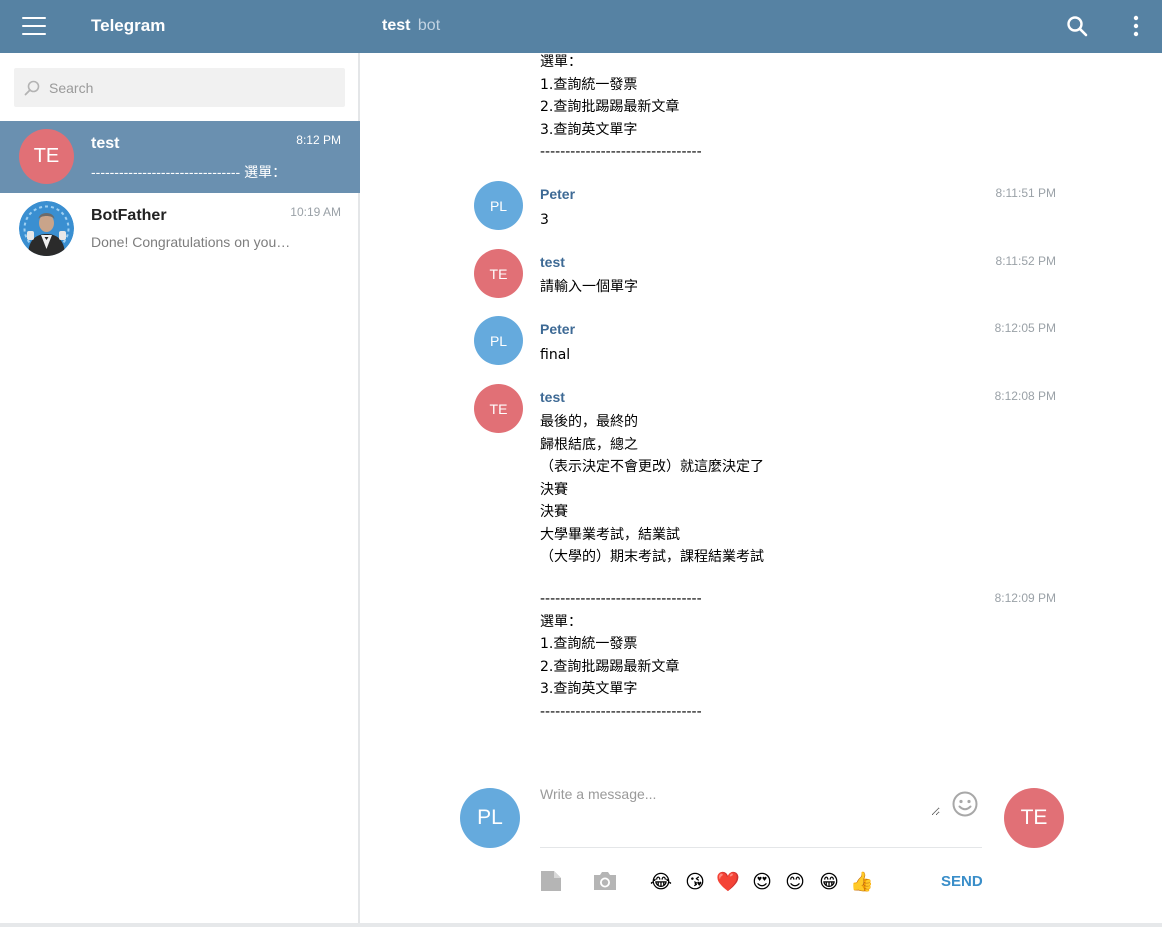  I want to click on dialog-preview: -------------------------------- 選單：, so click(189, 172).